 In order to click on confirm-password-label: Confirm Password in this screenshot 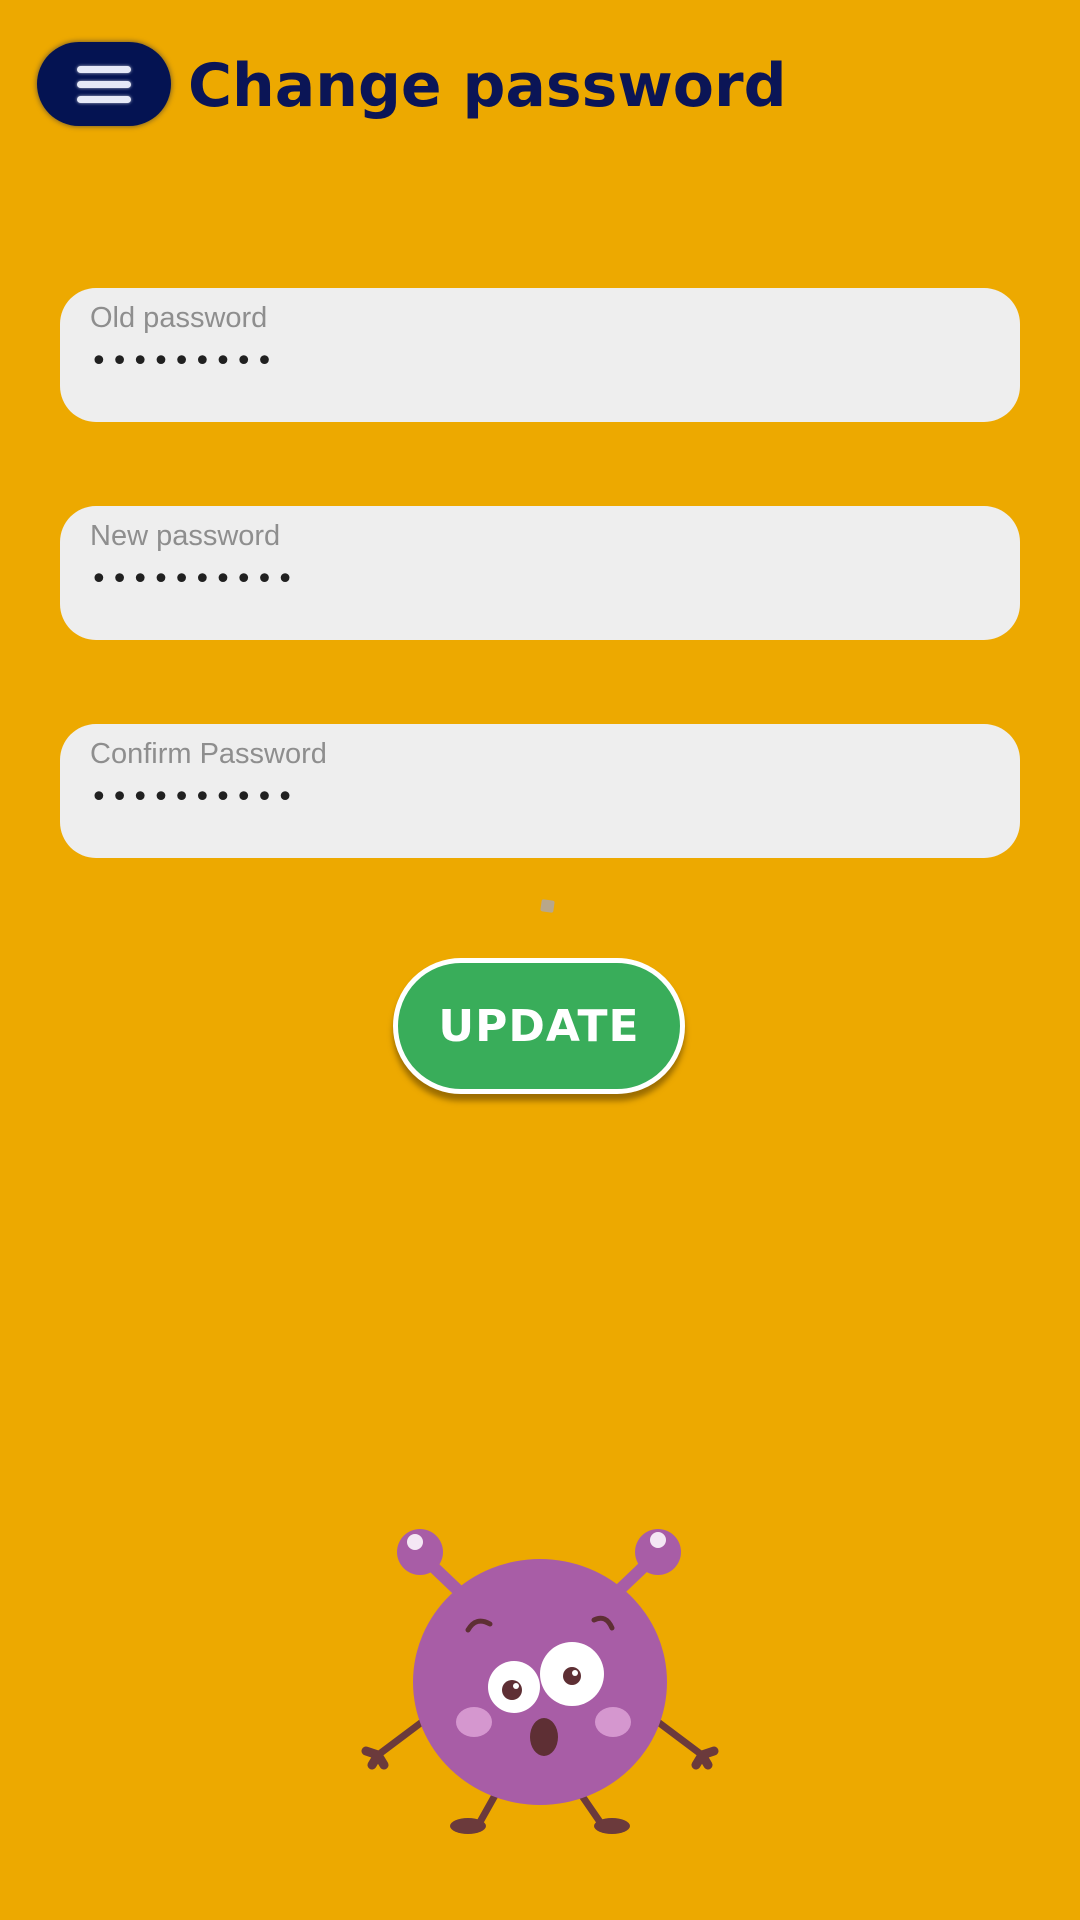, I will do `click(208, 754)`.